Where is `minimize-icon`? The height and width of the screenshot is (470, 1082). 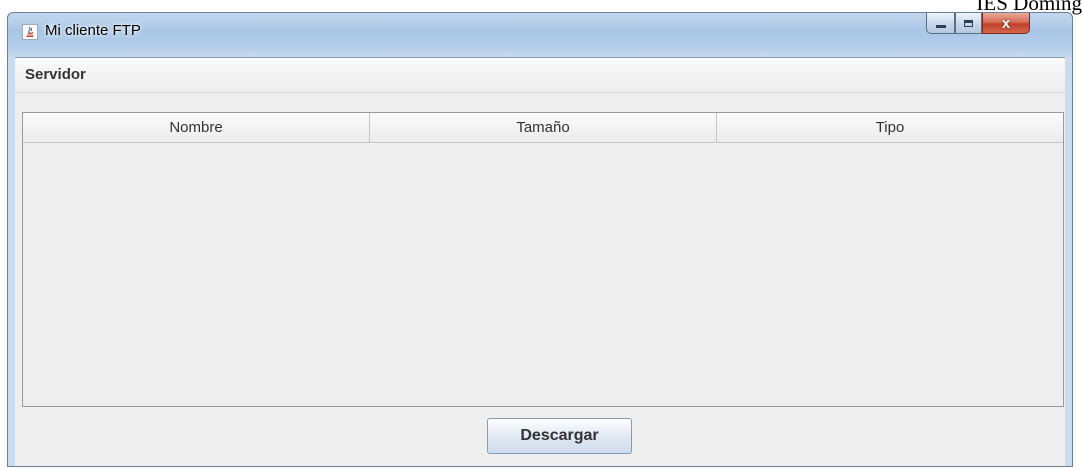
minimize-icon is located at coordinates (940, 26).